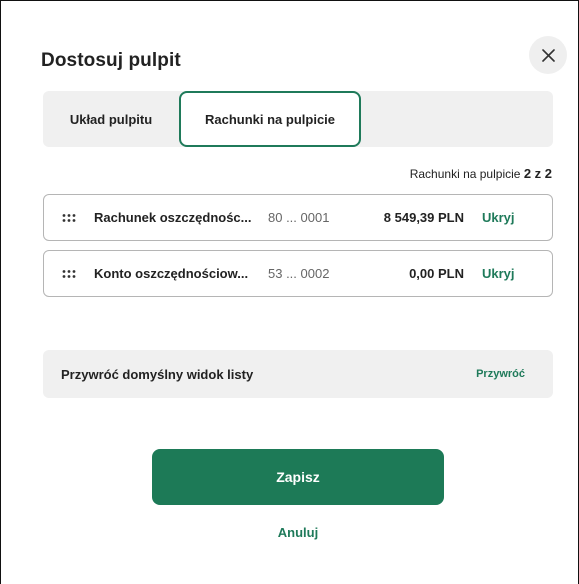 The width and height of the screenshot is (579, 584). Describe the element at coordinates (298, 477) in the screenshot. I see `save-button: Zapisz` at that location.